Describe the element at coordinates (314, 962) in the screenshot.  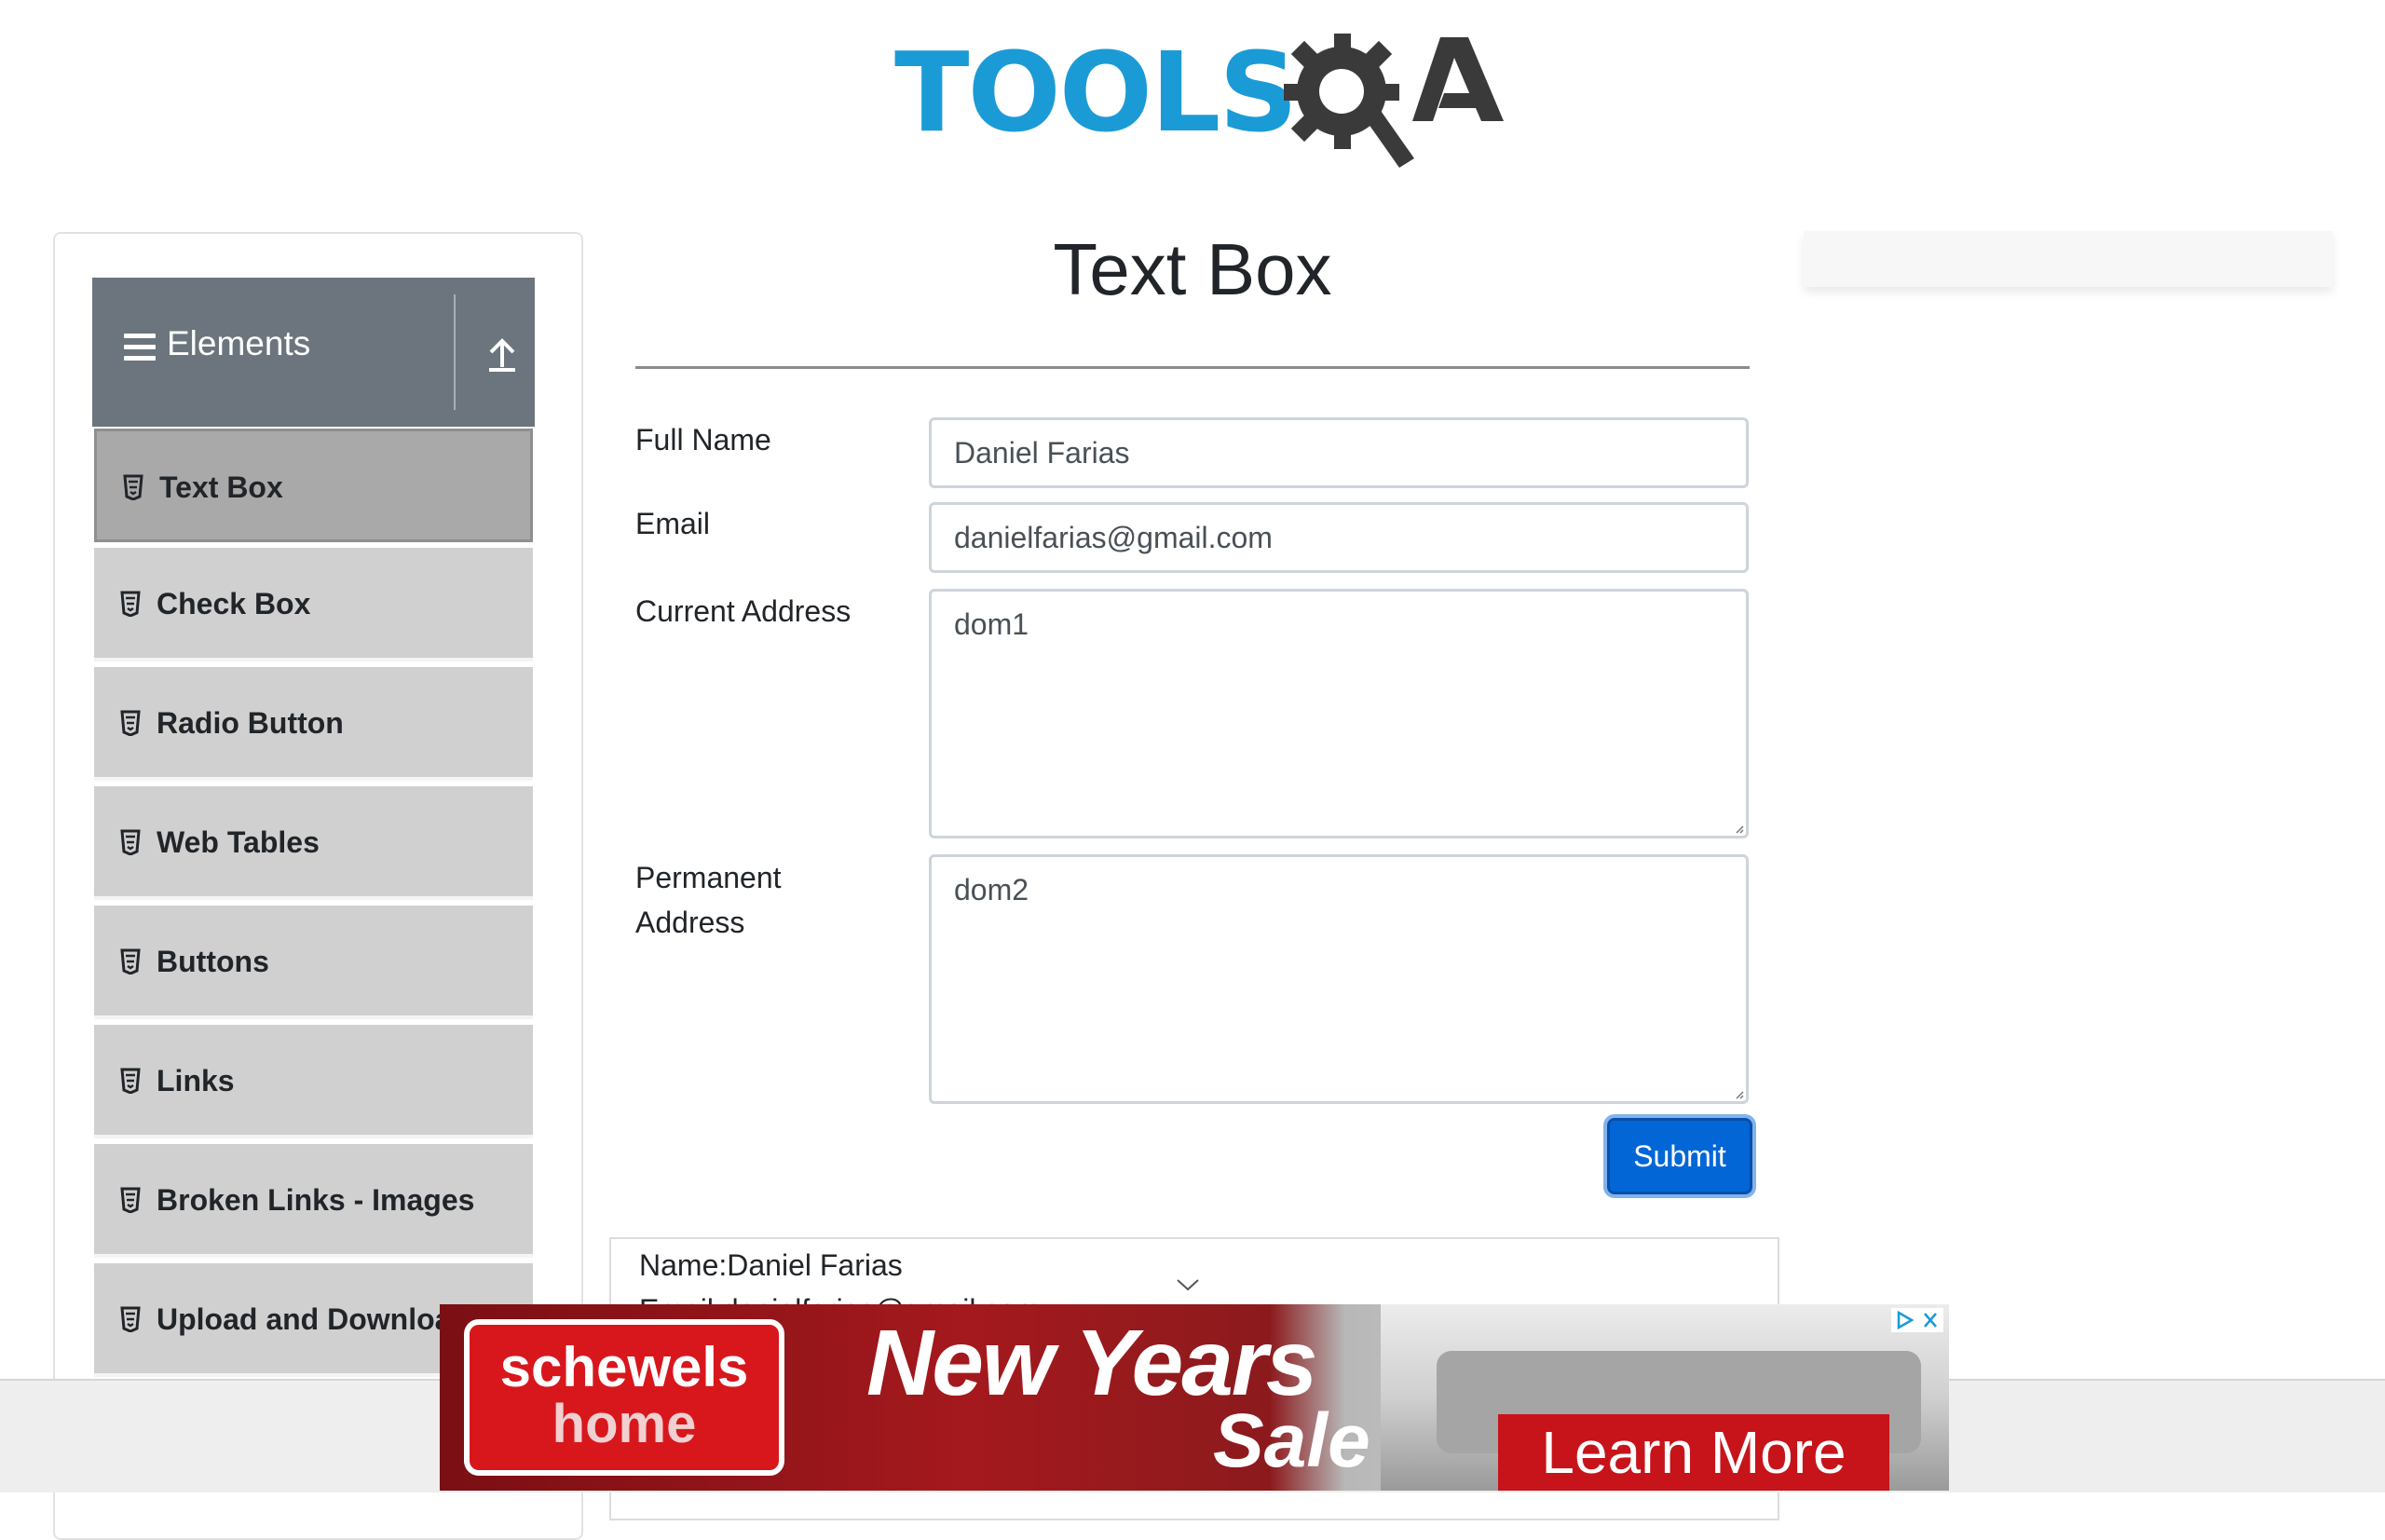
I see `sidebar-item-buttons: Buttons` at that location.